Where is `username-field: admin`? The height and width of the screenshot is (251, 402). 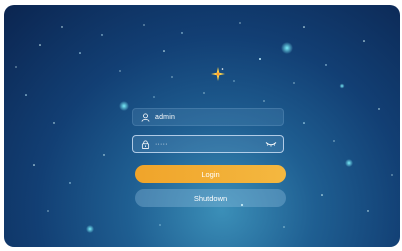 username-field: admin is located at coordinates (208, 117).